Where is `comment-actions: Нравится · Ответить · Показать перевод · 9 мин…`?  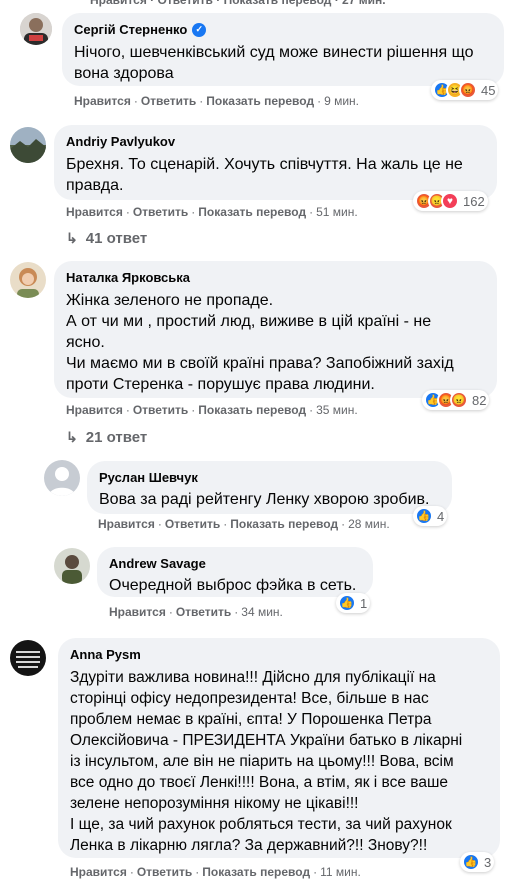 comment-actions: Нравится · Ответить · Показать перевод · 9 мин… is located at coordinates (216, 101).